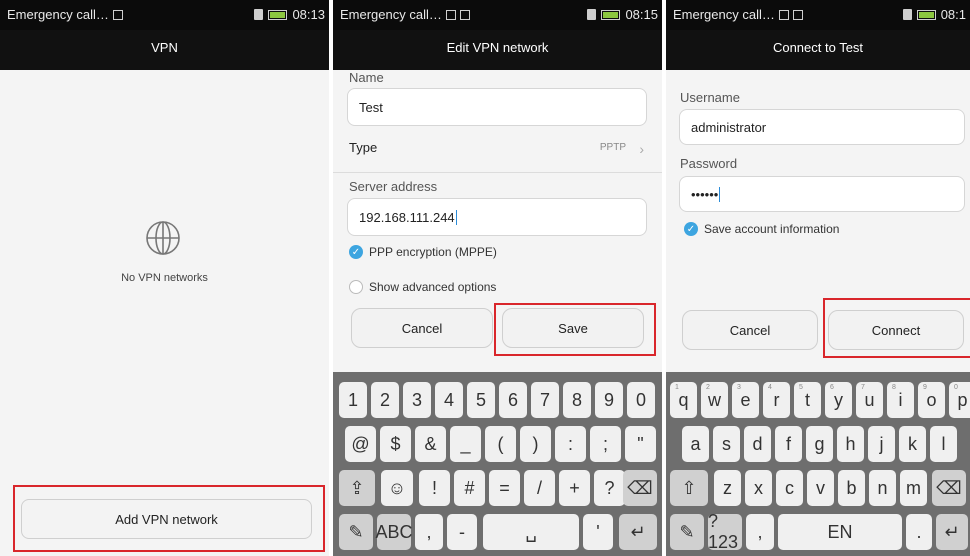 This screenshot has width=970, height=556. I want to click on apostrophe-key: ', so click(598, 532).